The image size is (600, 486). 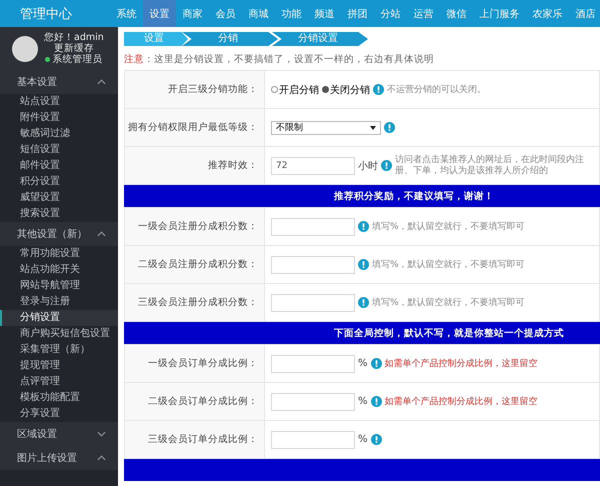 I want to click on notice-text: ：这里是分销设置，不要搞错了，设置不一样的，右边有具体说明, so click(x=289, y=59).